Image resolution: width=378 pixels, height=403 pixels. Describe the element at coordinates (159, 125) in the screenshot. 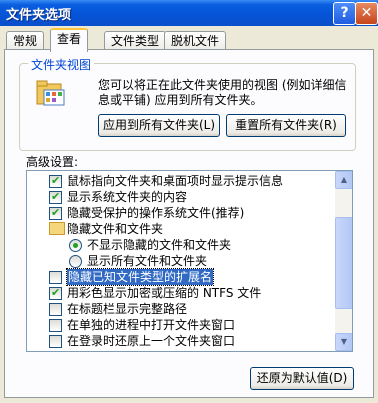

I see `apply-to-all-folders-button: 应用到所有文件夹(L)` at that location.